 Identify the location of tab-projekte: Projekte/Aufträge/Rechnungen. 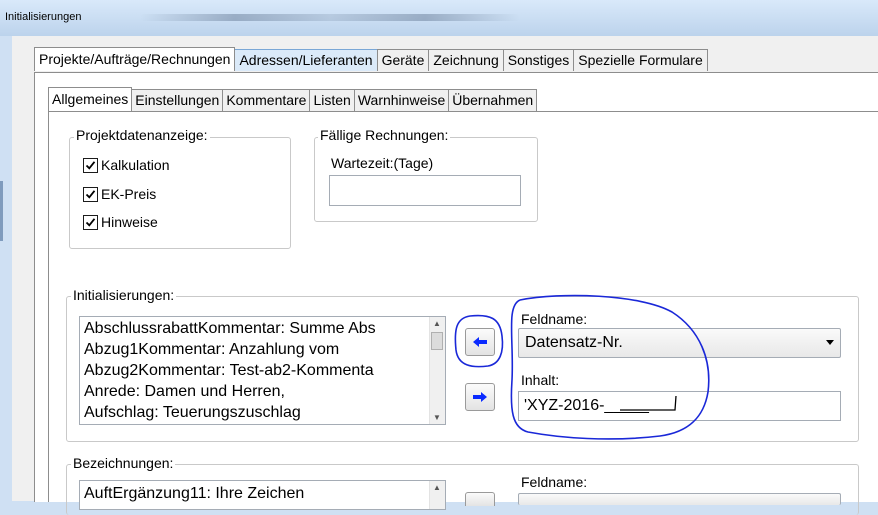
(135, 59).